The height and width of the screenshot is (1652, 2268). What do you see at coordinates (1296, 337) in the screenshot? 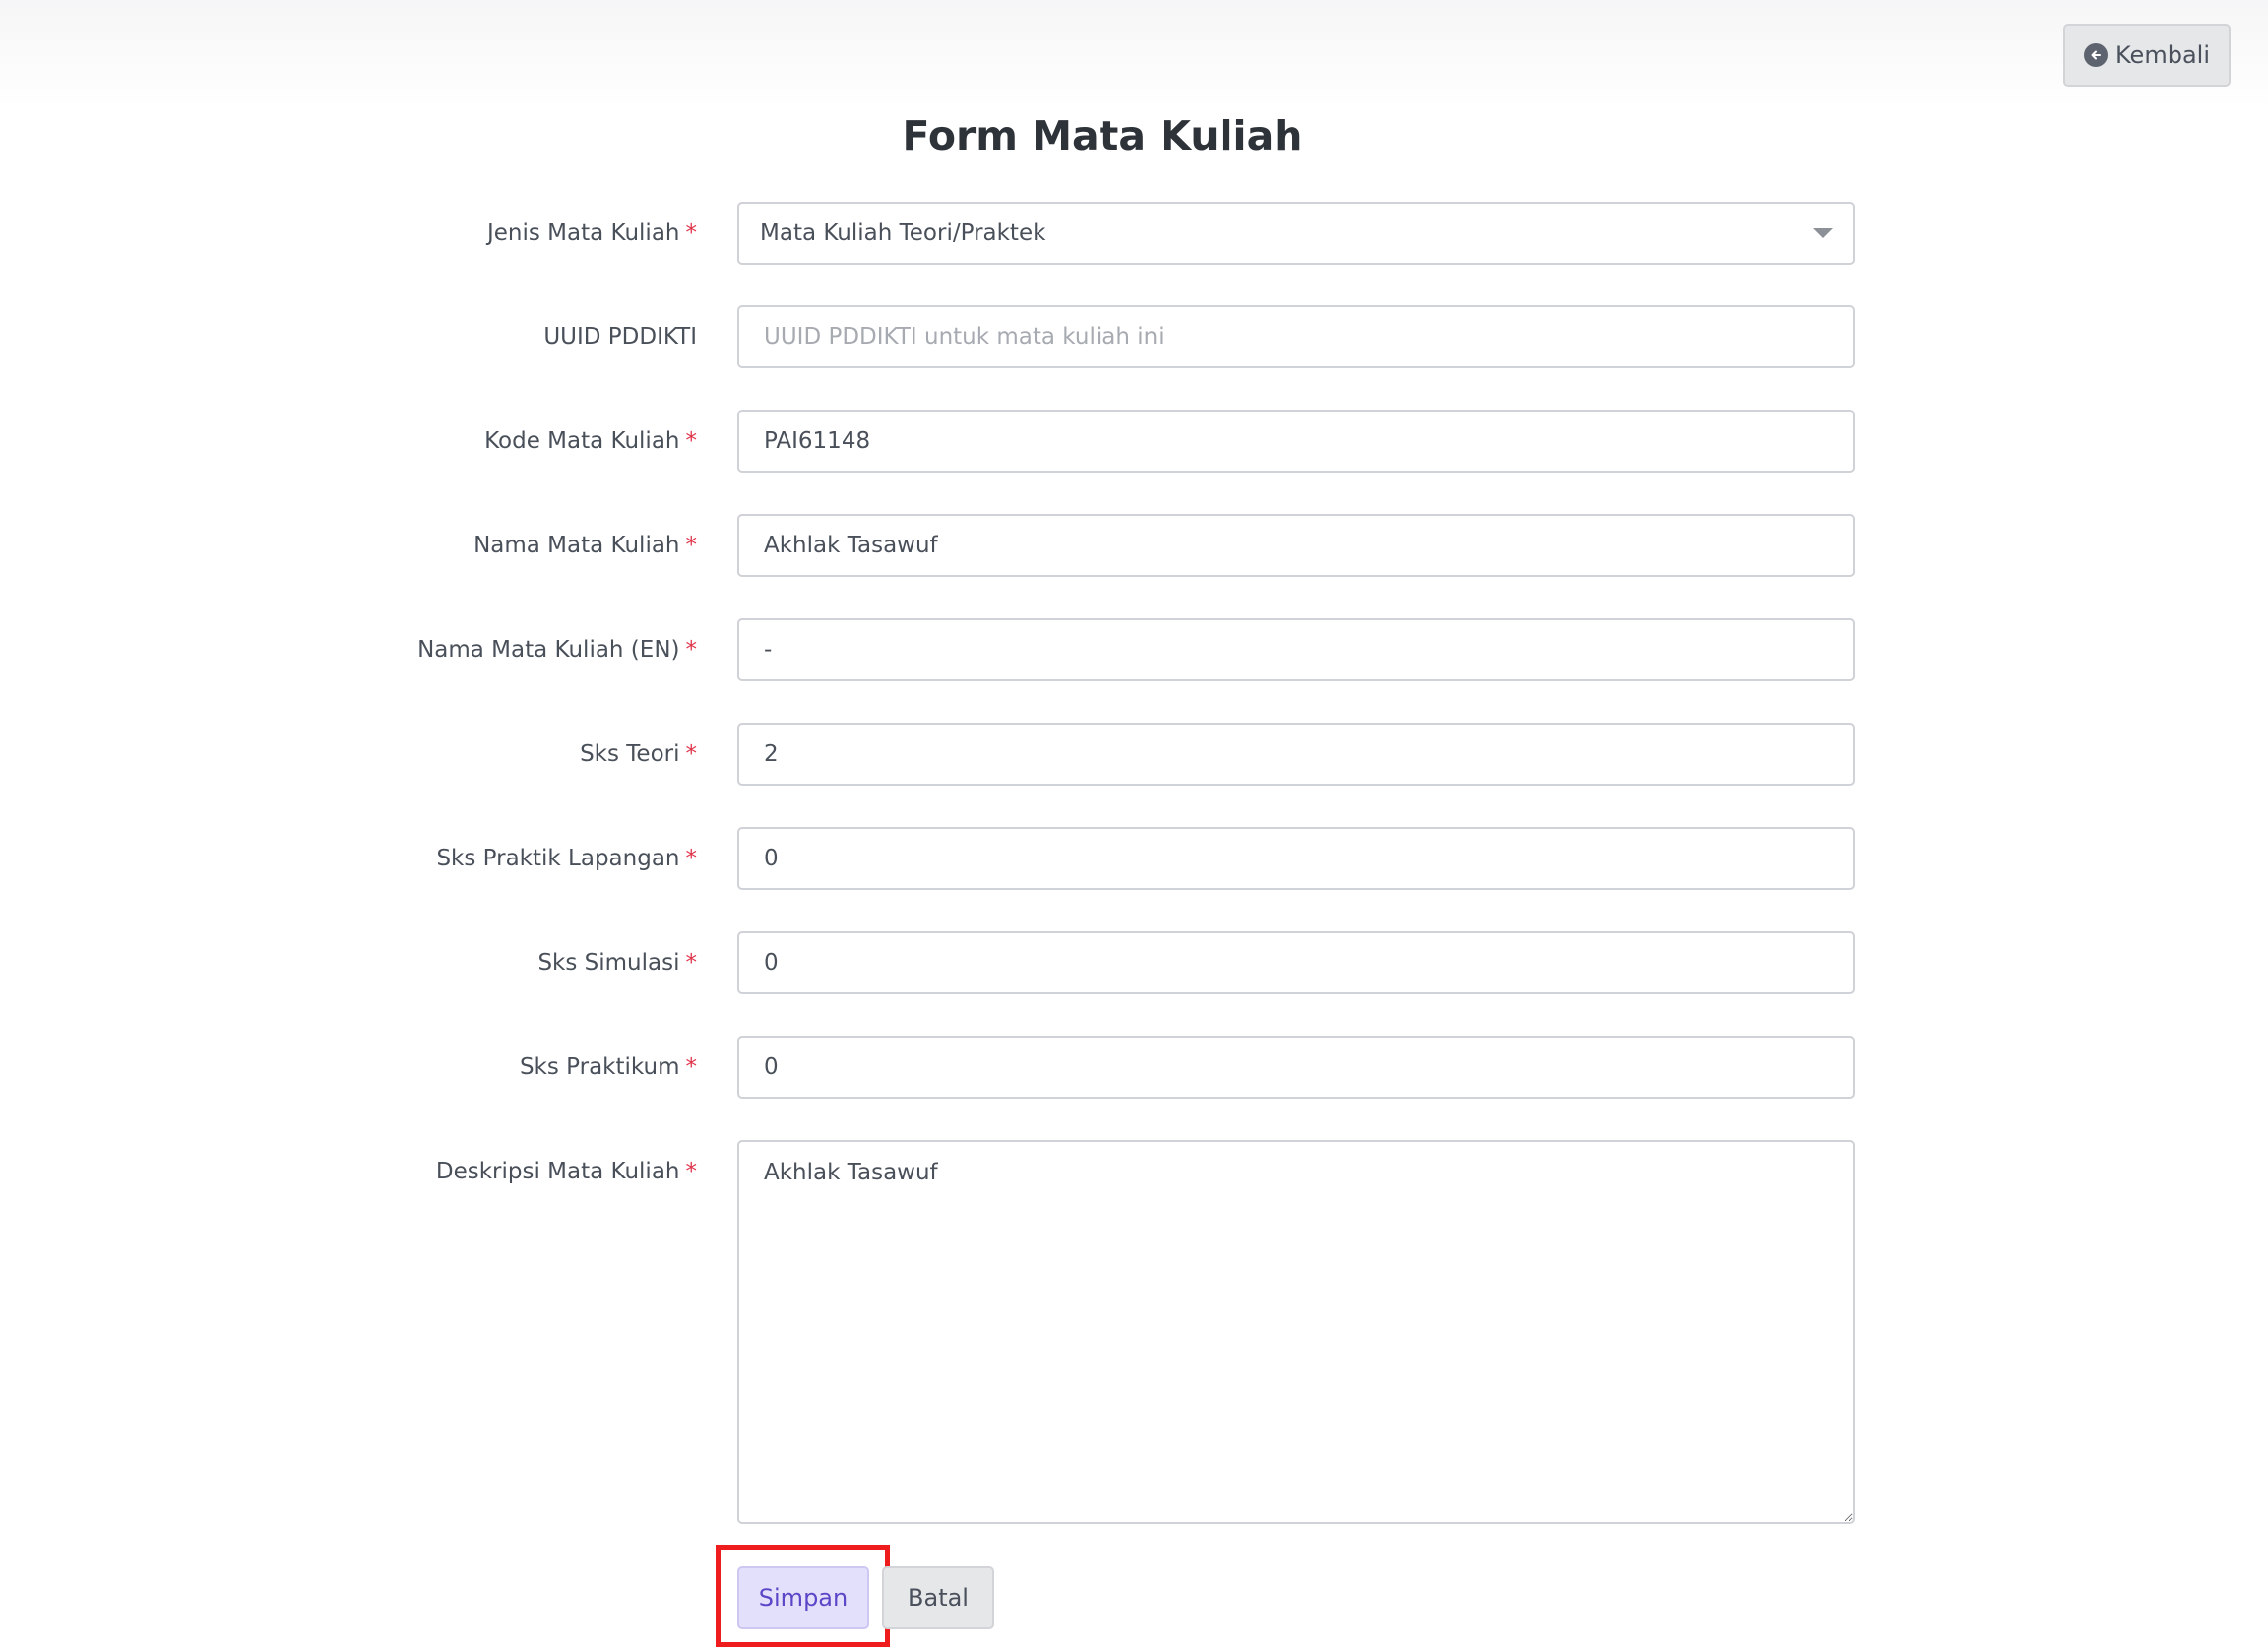
I see `uuid-pddikti-input` at bounding box center [1296, 337].